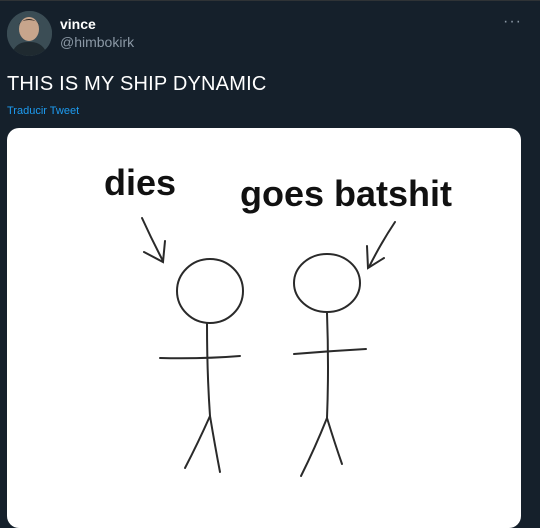 Image resolution: width=540 pixels, height=528 pixels. Describe the element at coordinates (97, 42) in the screenshot. I see `user-handle: @himbokirk` at that location.